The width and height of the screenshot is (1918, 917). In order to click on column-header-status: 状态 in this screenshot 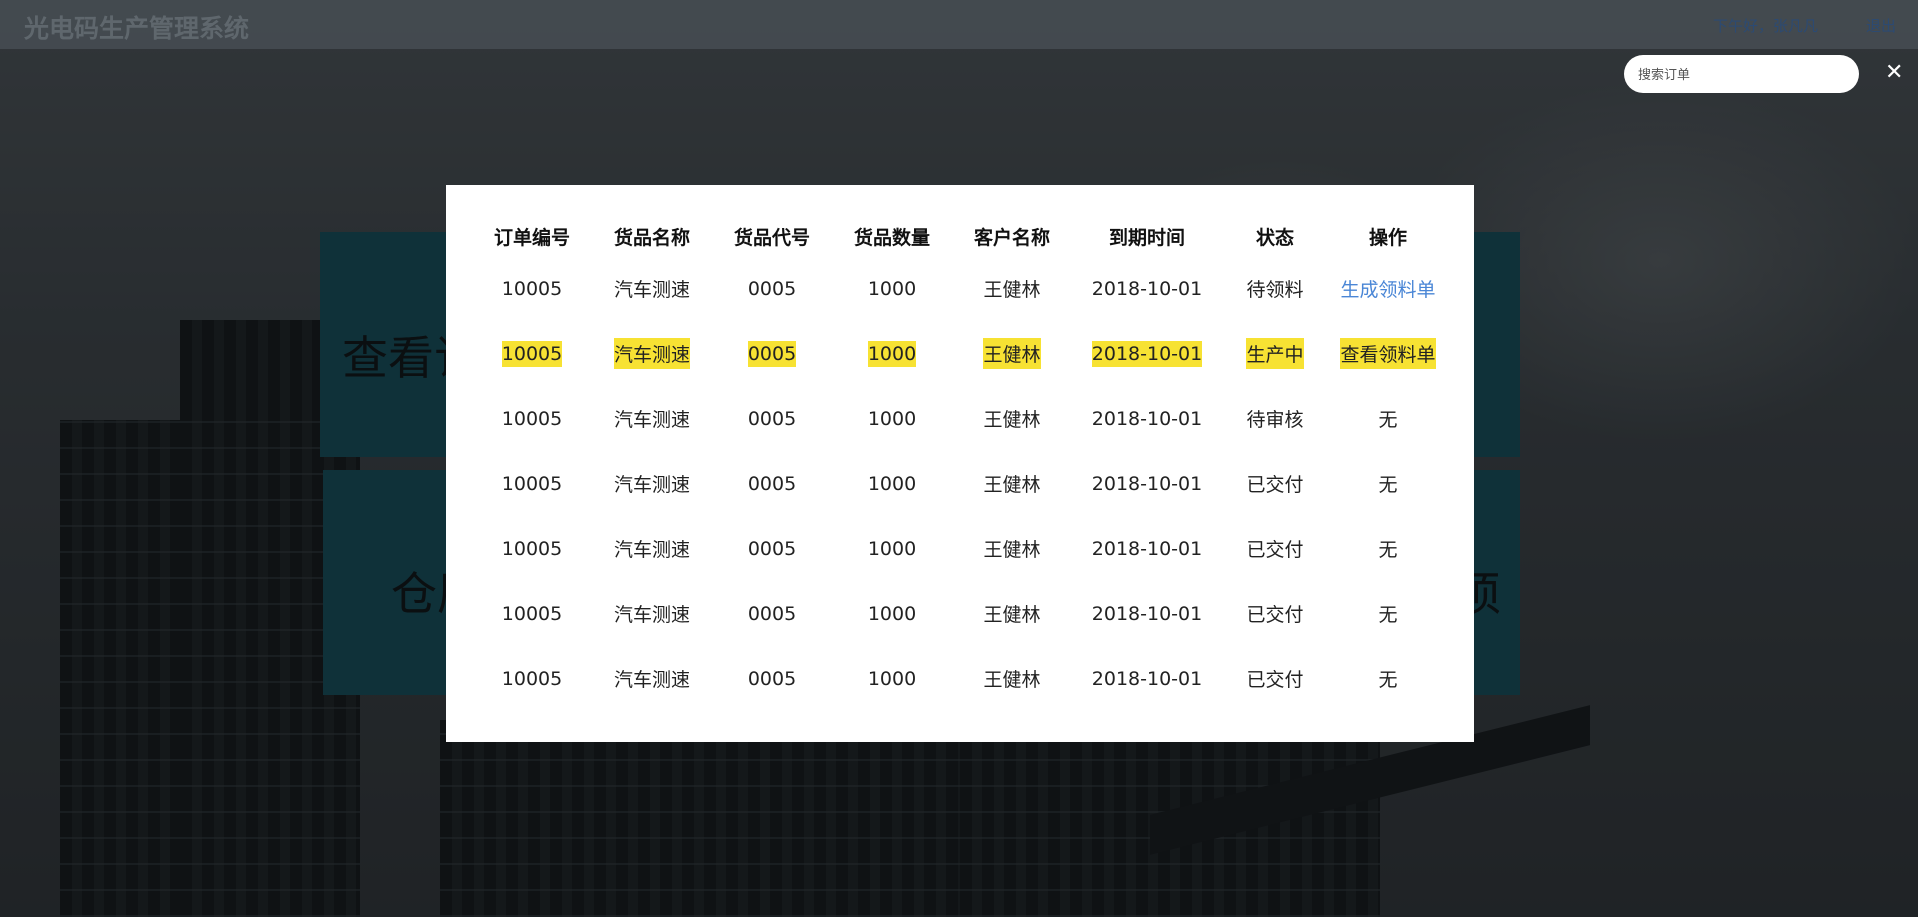, I will do `click(1274, 238)`.